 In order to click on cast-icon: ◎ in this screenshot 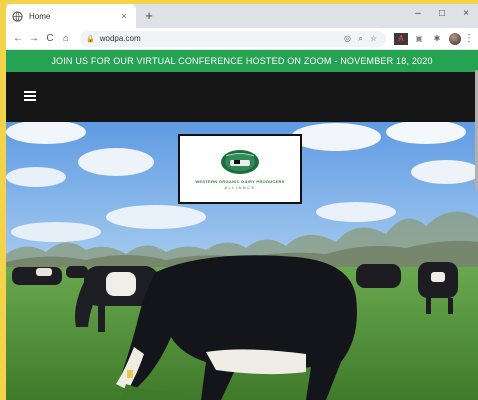, I will do `click(347, 38)`.